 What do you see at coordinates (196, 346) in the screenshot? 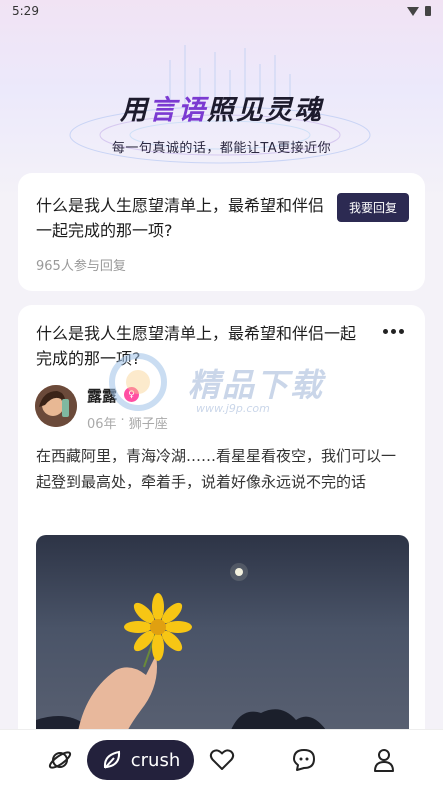
I see `answer-question-text: 什么是我人生愿望清单上，最希望和伴侣一起完成的那一项?` at bounding box center [196, 346].